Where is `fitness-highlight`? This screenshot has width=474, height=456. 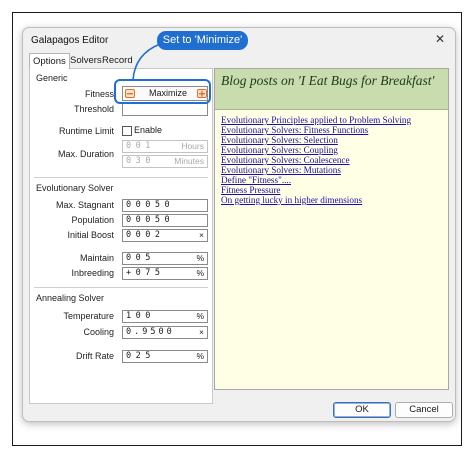 fitness-highlight is located at coordinates (162, 91).